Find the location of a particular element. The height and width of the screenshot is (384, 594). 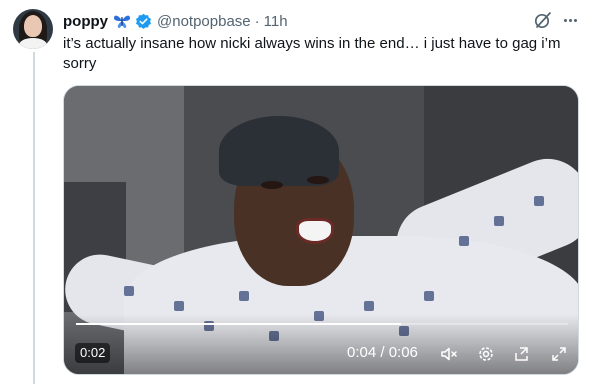

display-name: poppy is located at coordinates (85, 21).